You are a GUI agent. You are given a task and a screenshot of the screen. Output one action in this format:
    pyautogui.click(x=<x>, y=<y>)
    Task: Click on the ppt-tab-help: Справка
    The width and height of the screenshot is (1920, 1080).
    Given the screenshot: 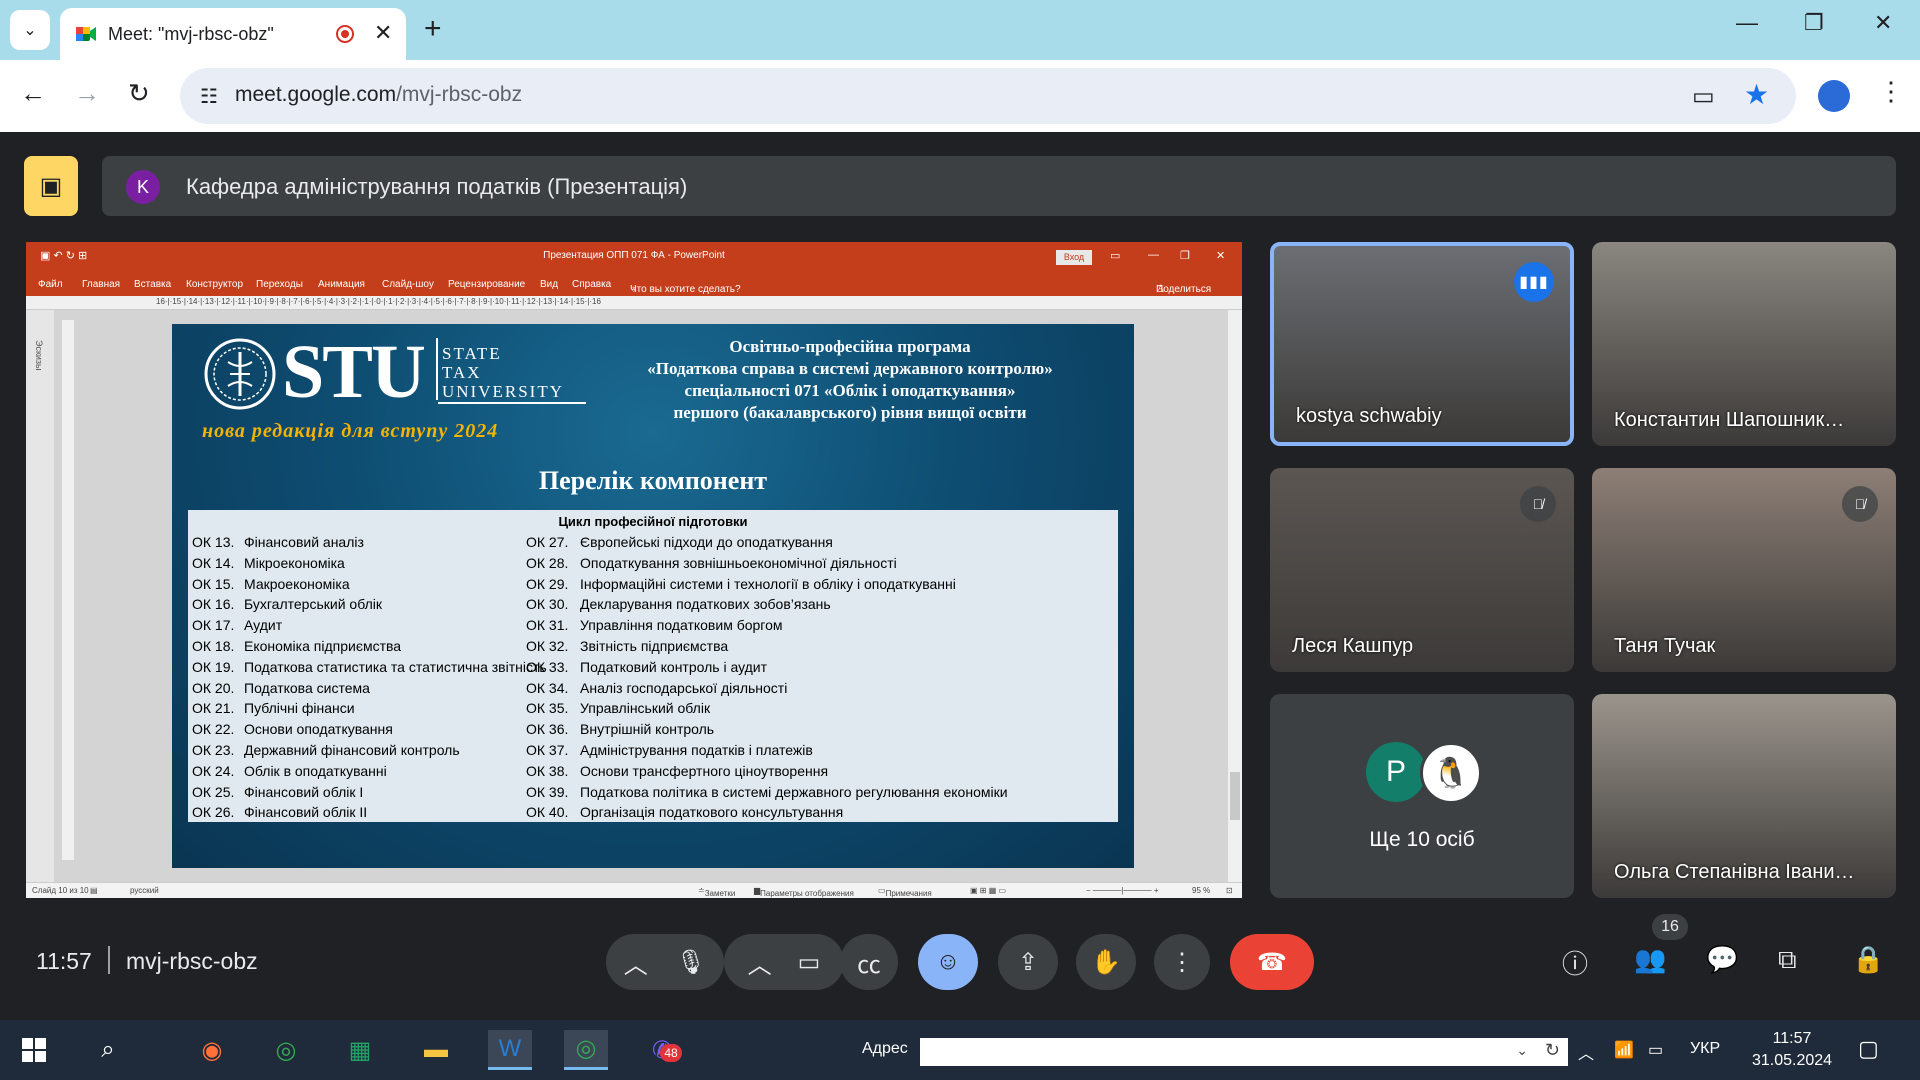 What is the action you would take?
    pyautogui.click(x=591, y=284)
    